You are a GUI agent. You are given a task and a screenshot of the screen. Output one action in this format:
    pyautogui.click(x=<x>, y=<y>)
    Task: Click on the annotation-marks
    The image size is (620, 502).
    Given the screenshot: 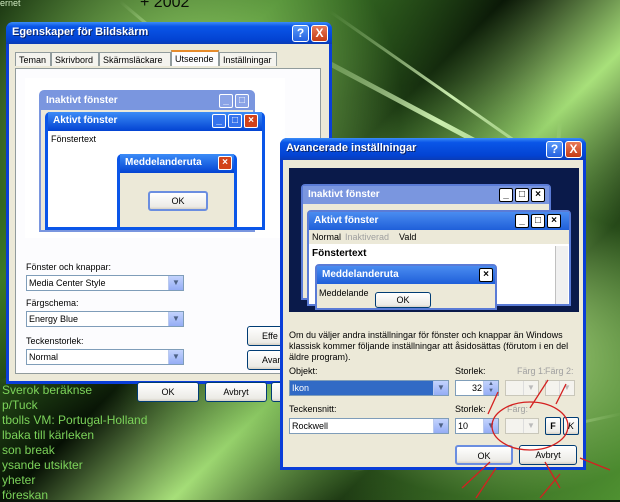 What is the action you would take?
    pyautogui.click(x=536, y=439)
    